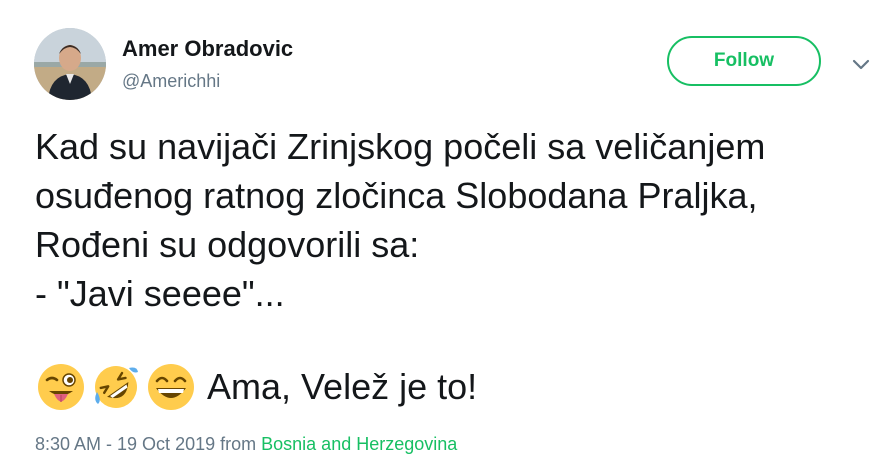 Image resolution: width=894 pixels, height=469 pixels. What do you see at coordinates (342, 386) in the screenshot?
I see `tweet-closing-text: Ama, Velež je to!` at bounding box center [342, 386].